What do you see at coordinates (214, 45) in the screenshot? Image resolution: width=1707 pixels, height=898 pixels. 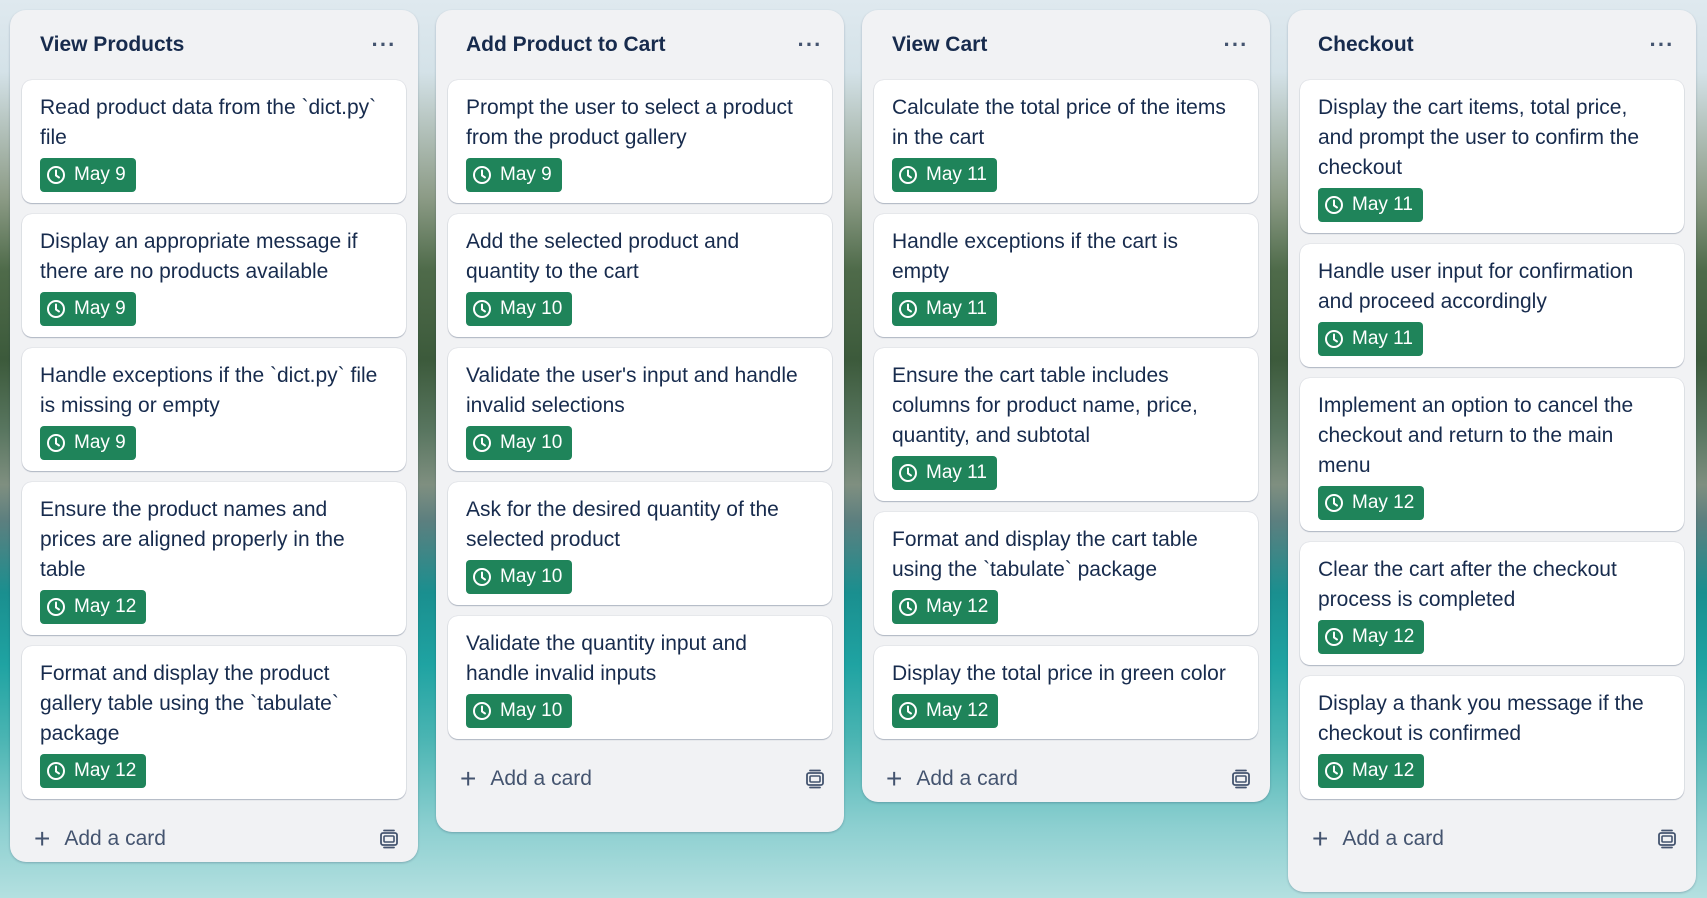 I see `list-header: View Products ···` at bounding box center [214, 45].